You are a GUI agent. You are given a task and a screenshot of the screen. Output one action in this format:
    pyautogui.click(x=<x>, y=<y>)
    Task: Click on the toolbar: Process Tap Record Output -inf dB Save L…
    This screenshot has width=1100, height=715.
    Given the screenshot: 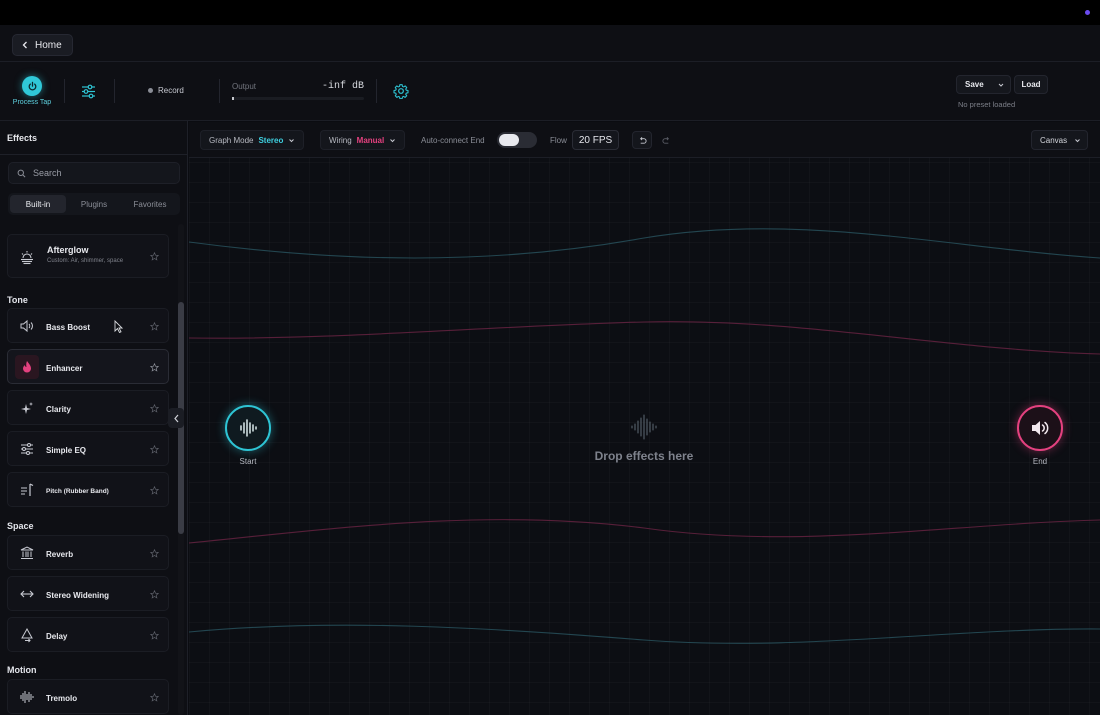 What is the action you would take?
    pyautogui.click(x=550, y=91)
    